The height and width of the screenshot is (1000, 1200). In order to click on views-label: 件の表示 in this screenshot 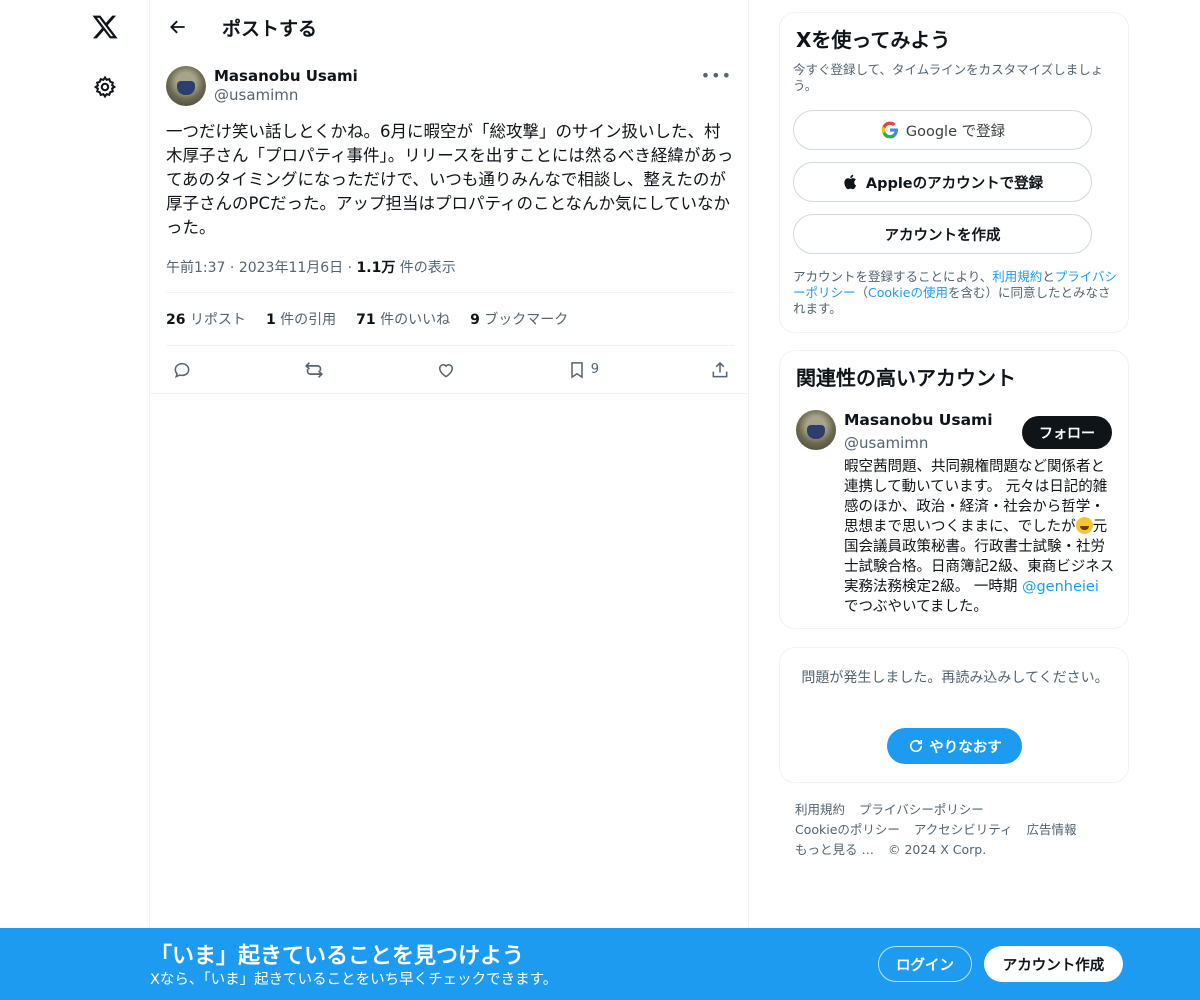, I will do `click(427, 268)`.